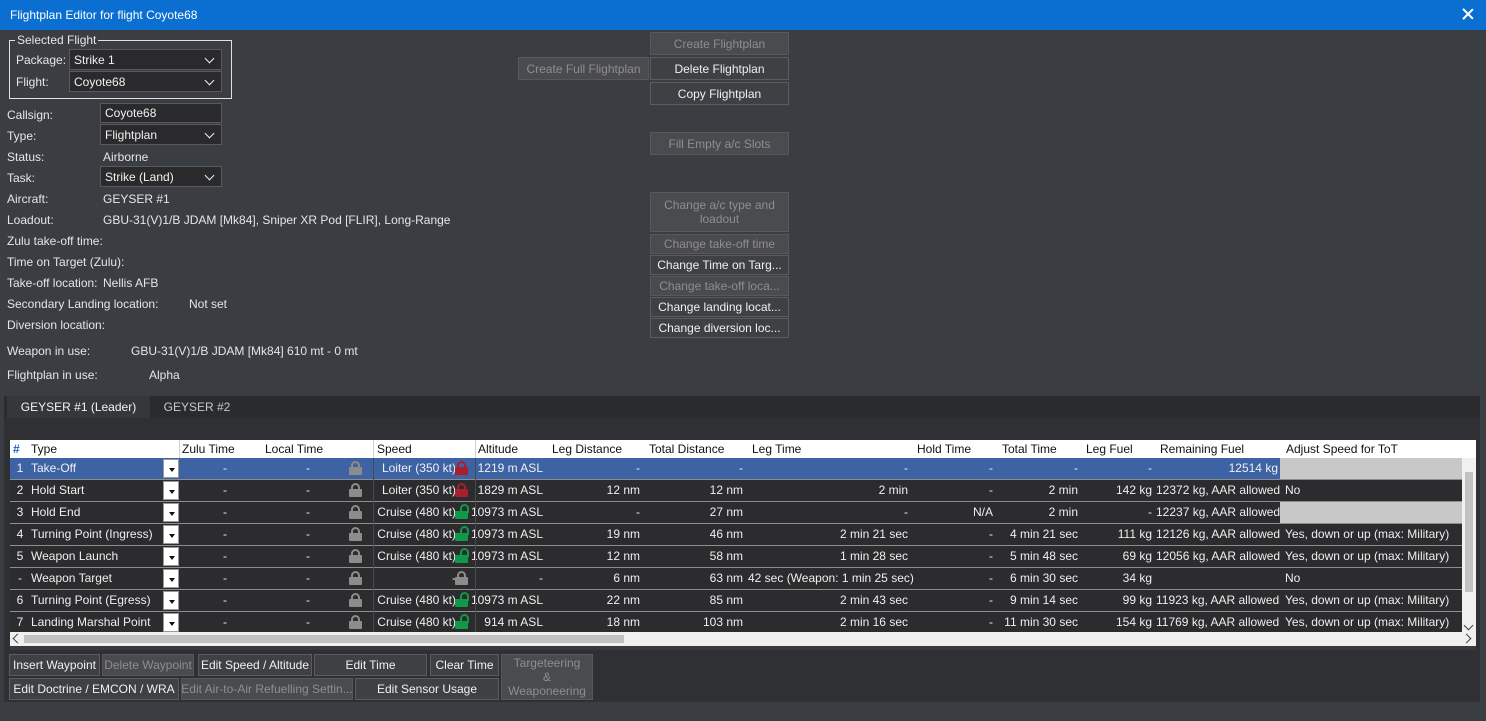 The width and height of the screenshot is (1486, 721). I want to click on col-adjust-speed: Adjust Speed for ToT, so click(1342, 449).